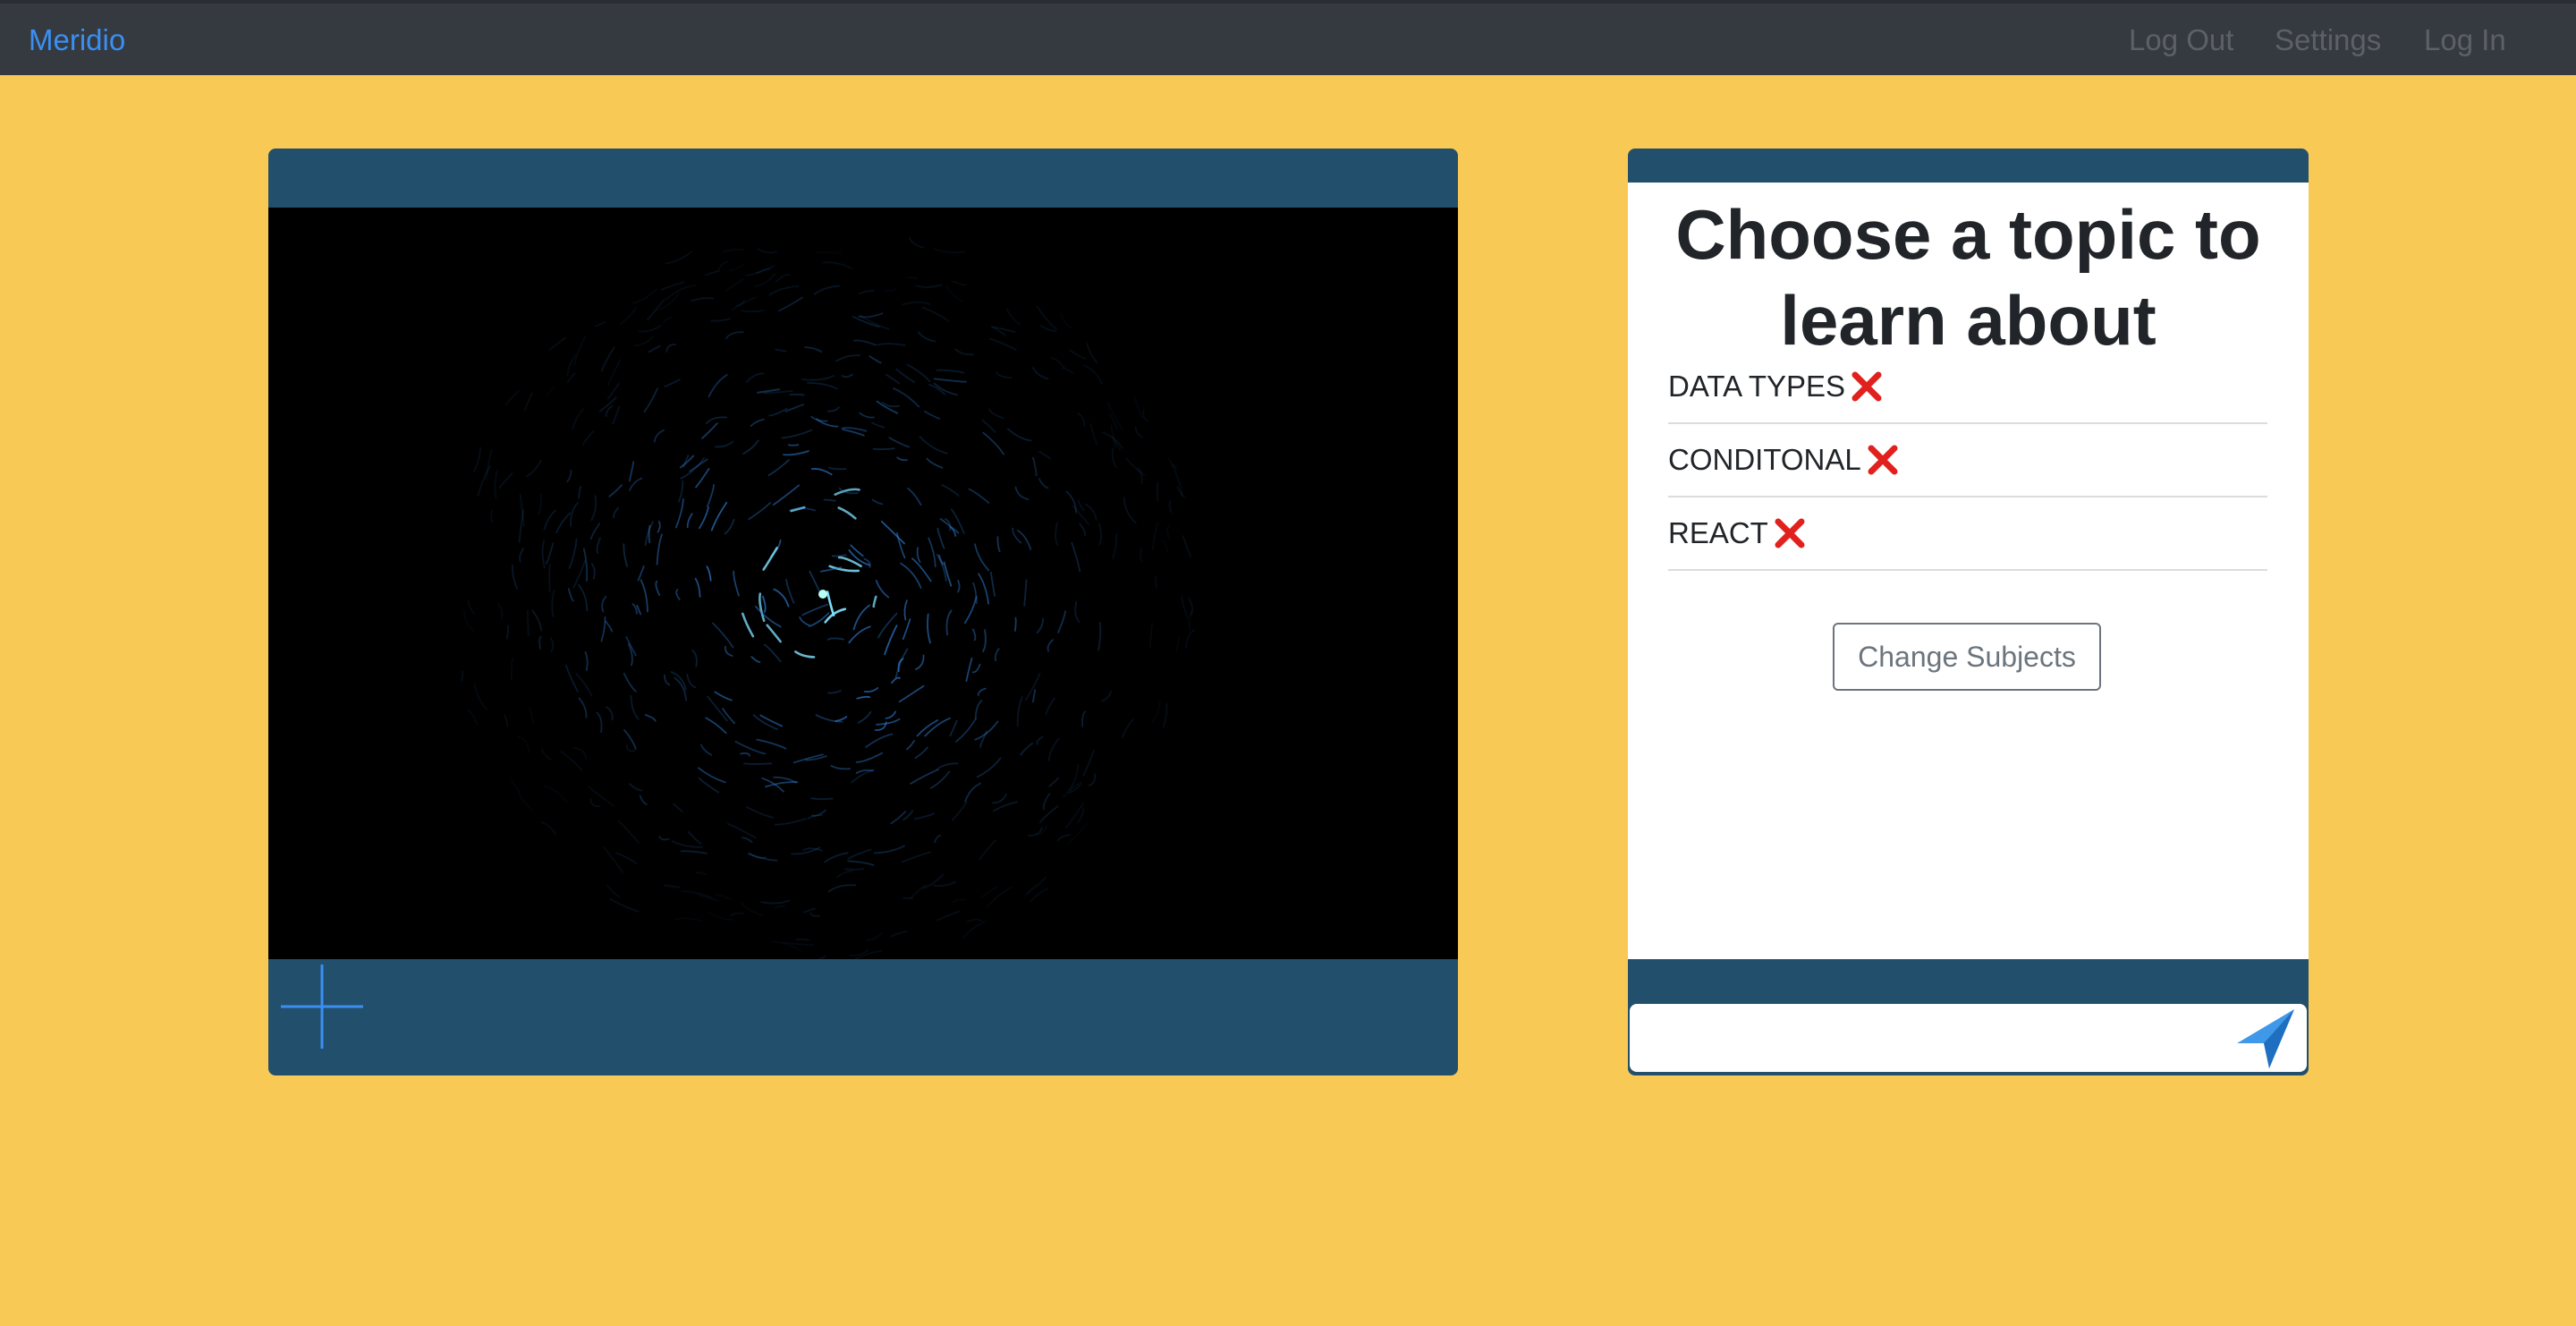 The width and height of the screenshot is (2576, 1326). Describe the element at coordinates (77, 40) in the screenshot. I see `brand-link: Meridio` at that location.